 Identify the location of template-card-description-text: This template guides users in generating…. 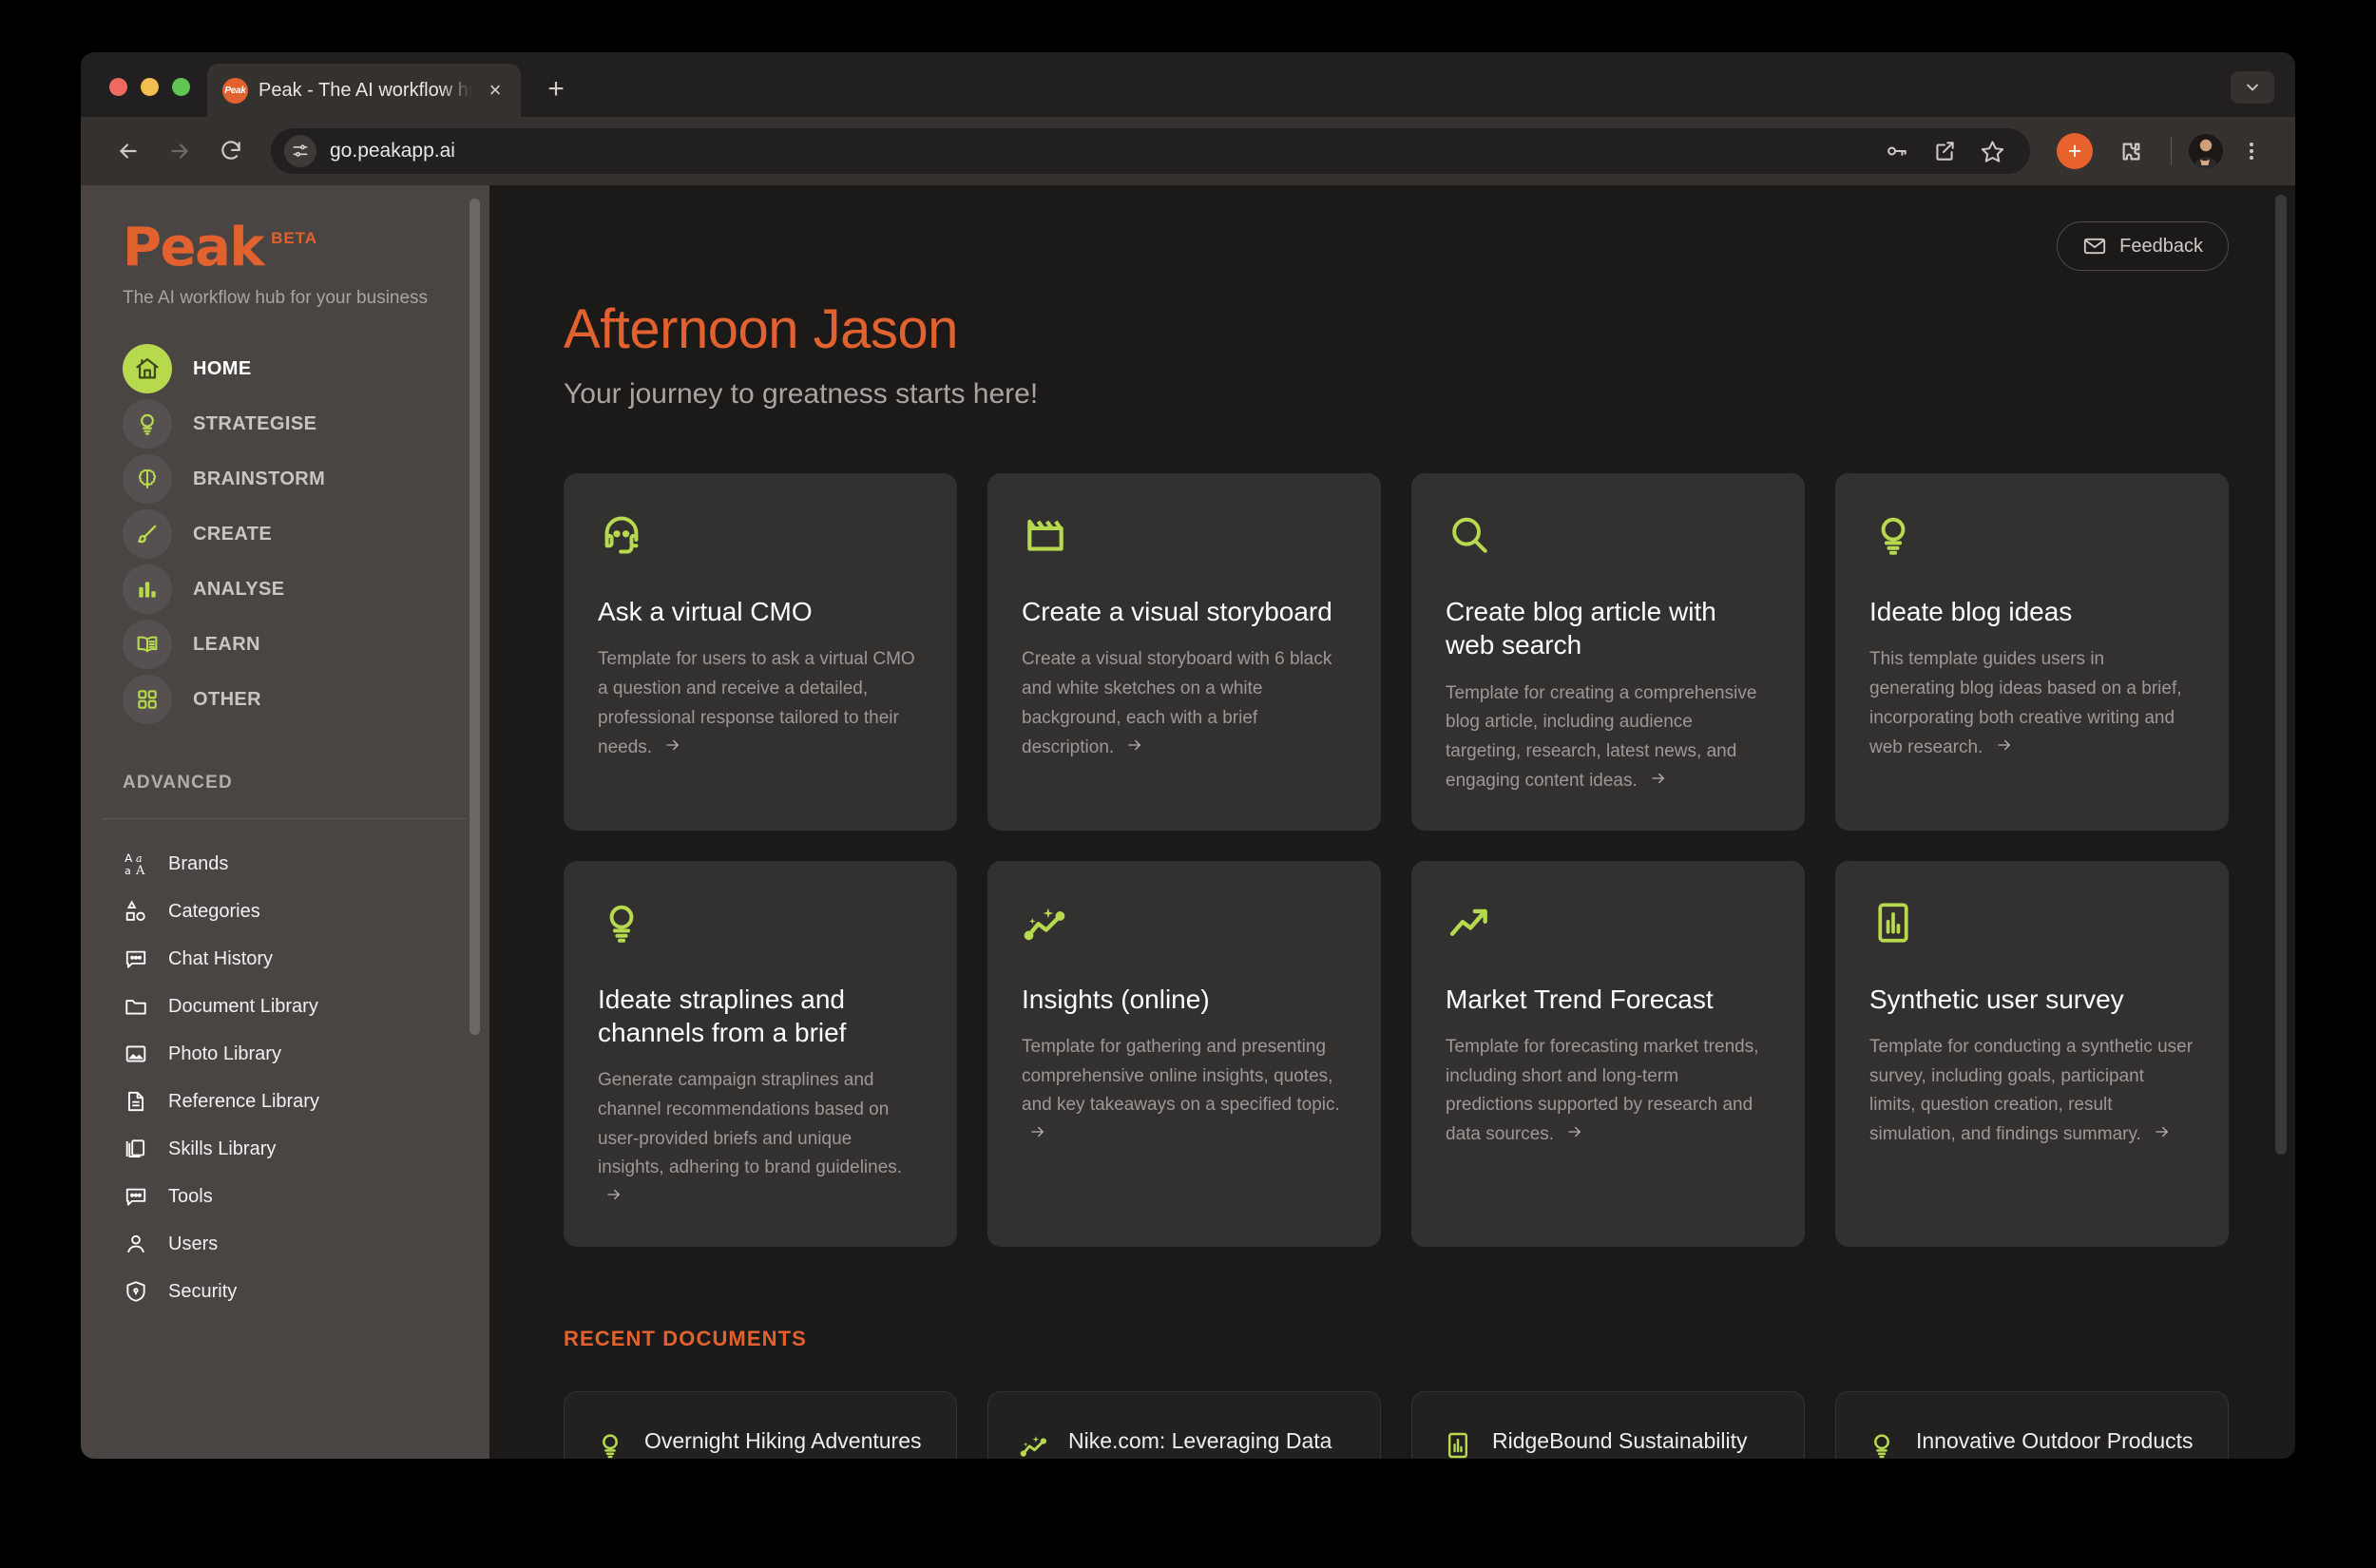
(2025, 703).